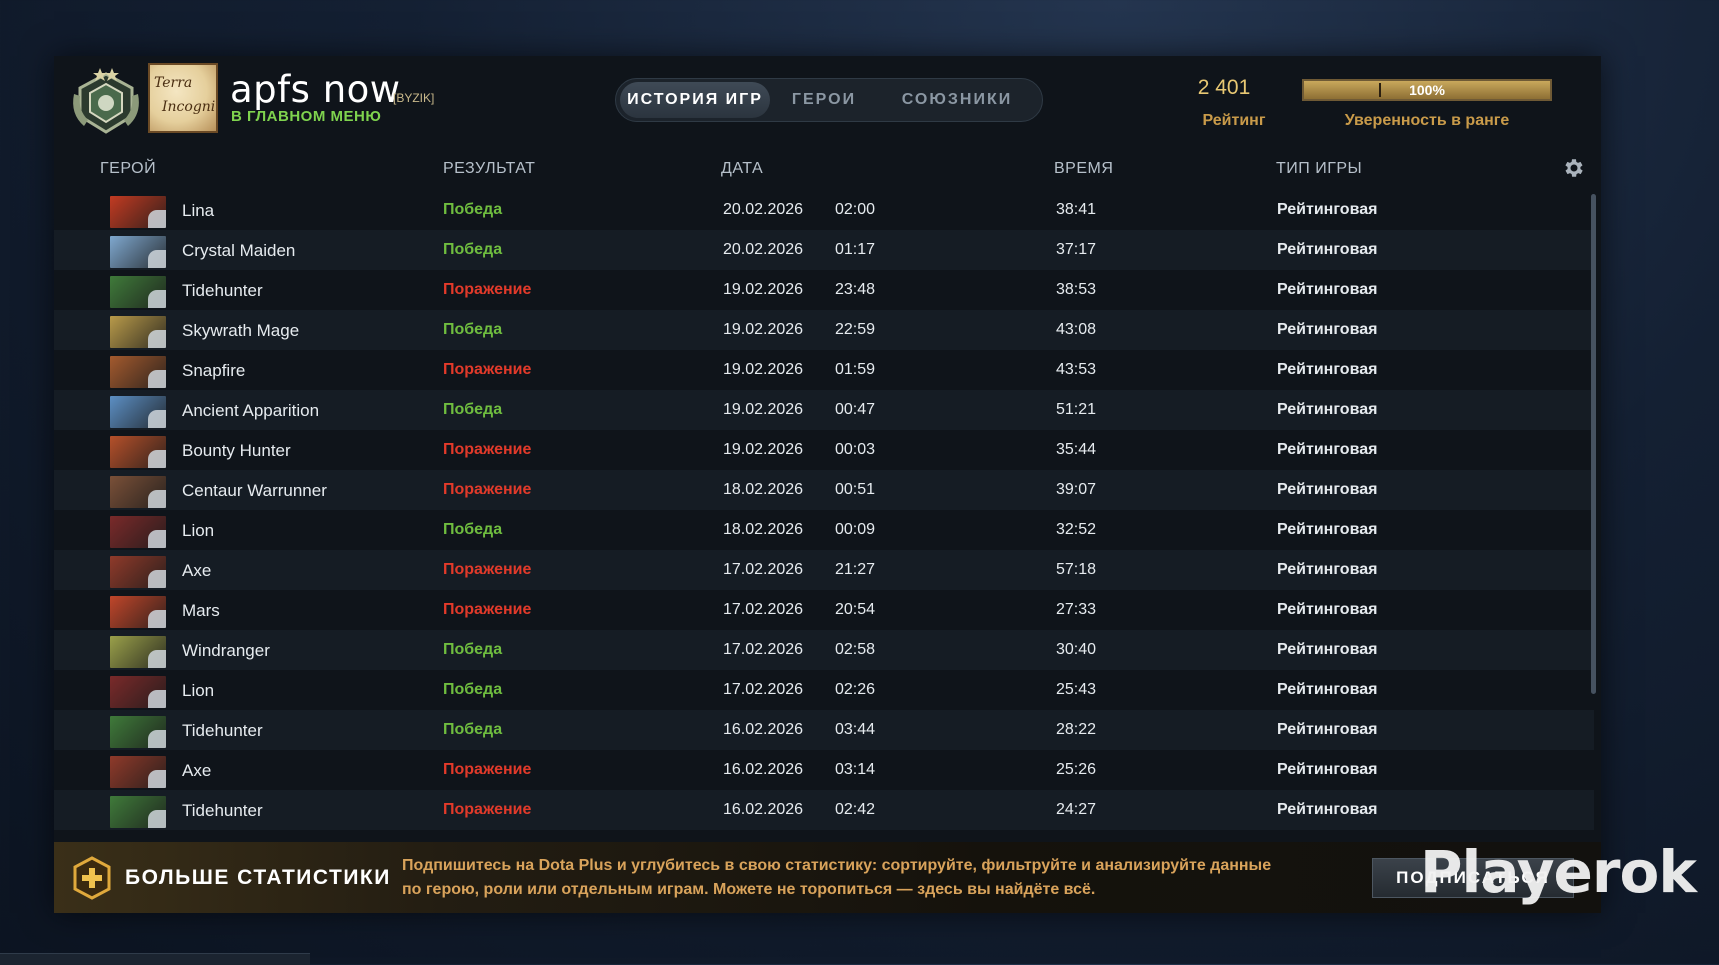  Describe the element at coordinates (1076, 529) in the screenshot. I see `match-duration: 32:52` at that location.